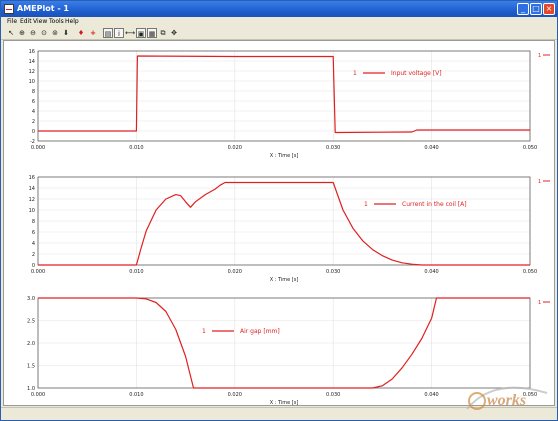  What do you see at coordinates (279, 22) in the screenshot?
I see `menu-bar: File Edit View Tools Help` at bounding box center [279, 22].